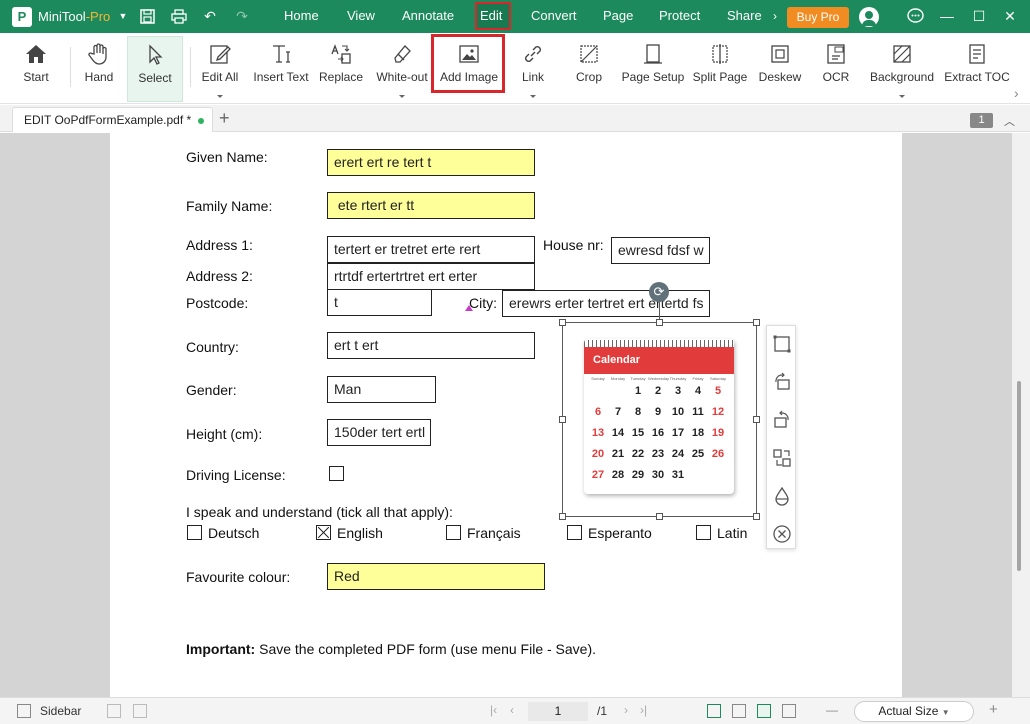  I want to click on redo-icon: ↷, so click(242, 16).